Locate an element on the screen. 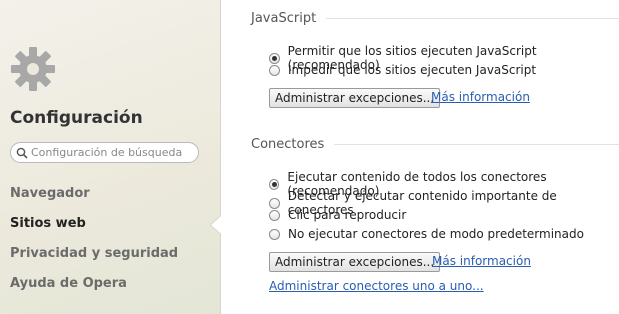 The image size is (619, 314). sidebar-item-privacidad: Privacidad y seguridad is located at coordinates (94, 259).